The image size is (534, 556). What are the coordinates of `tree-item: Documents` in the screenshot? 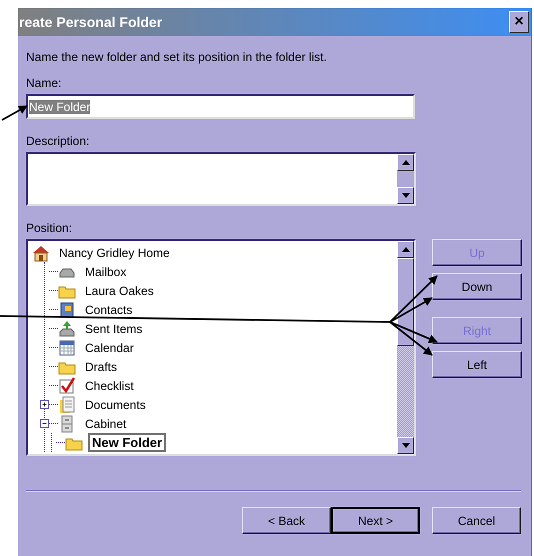 It's located at (115, 405).